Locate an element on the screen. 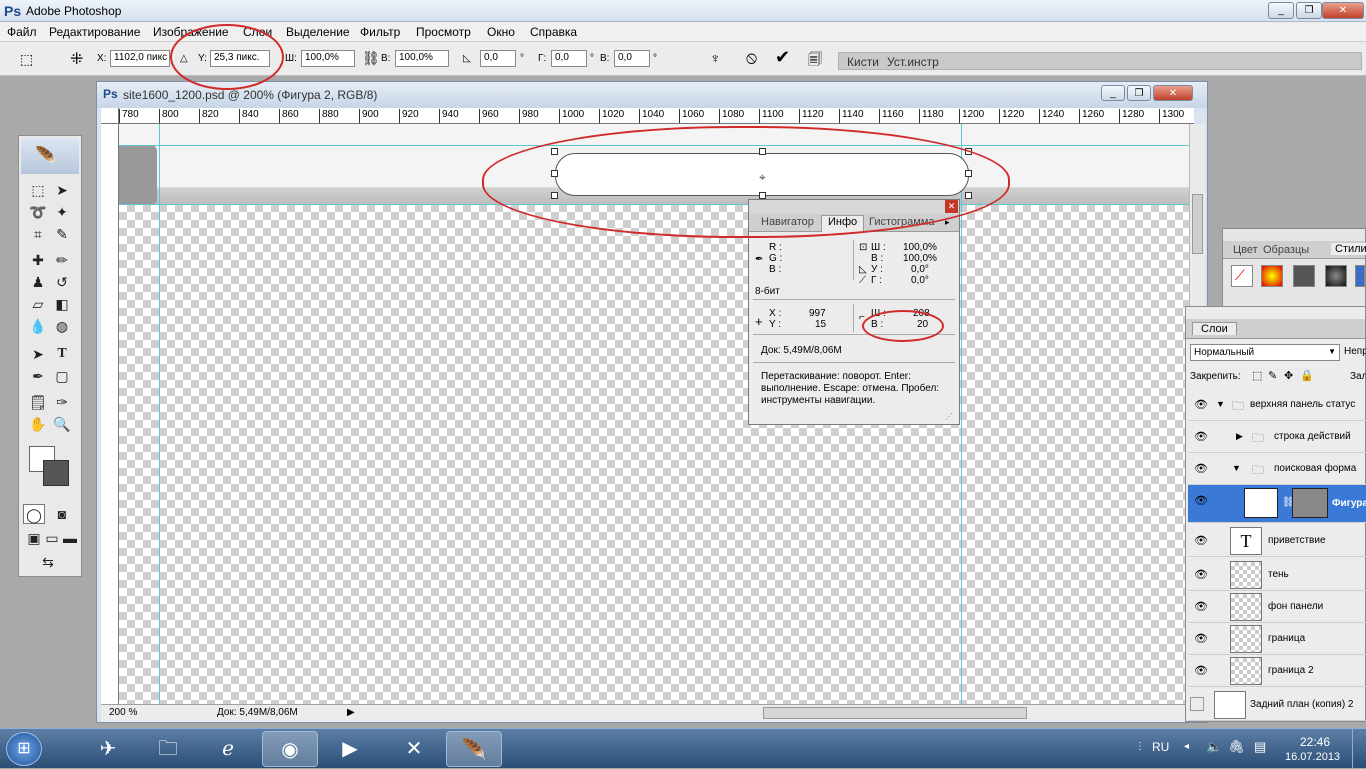  resize-grip-icon: ⋰ is located at coordinates (949, 416).